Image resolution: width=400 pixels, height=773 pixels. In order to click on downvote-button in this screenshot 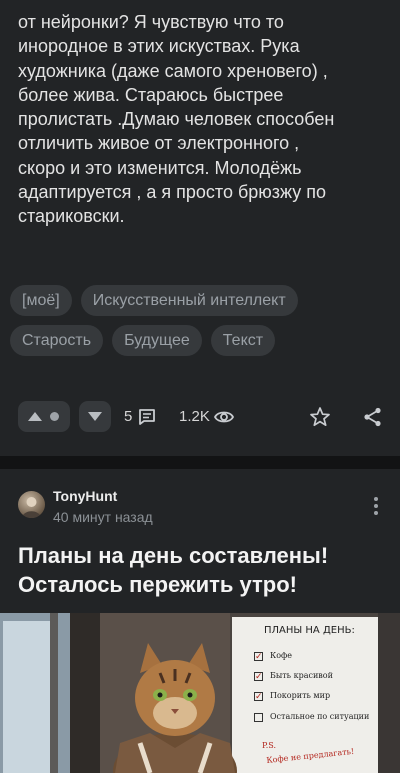, I will do `click(95, 416)`.